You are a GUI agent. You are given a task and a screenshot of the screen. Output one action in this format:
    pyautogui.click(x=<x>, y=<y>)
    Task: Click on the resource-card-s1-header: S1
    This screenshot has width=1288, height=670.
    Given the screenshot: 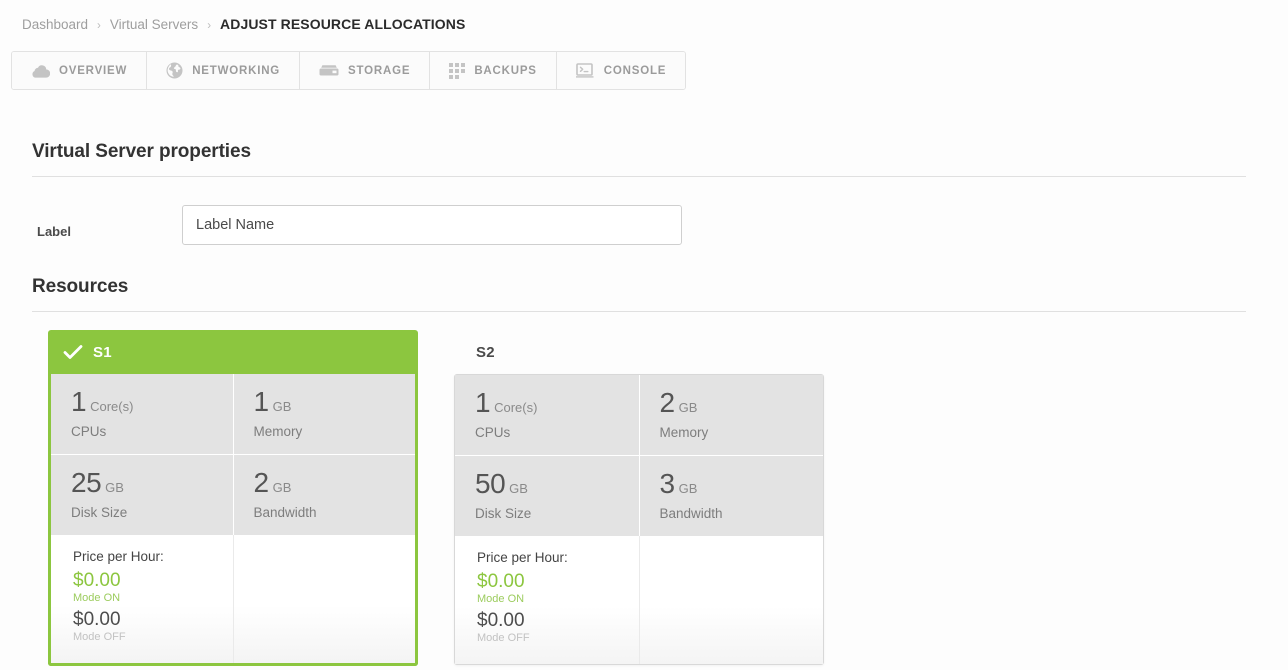 What is the action you would take?
    pyautogui.click(x=233, y=352)
    